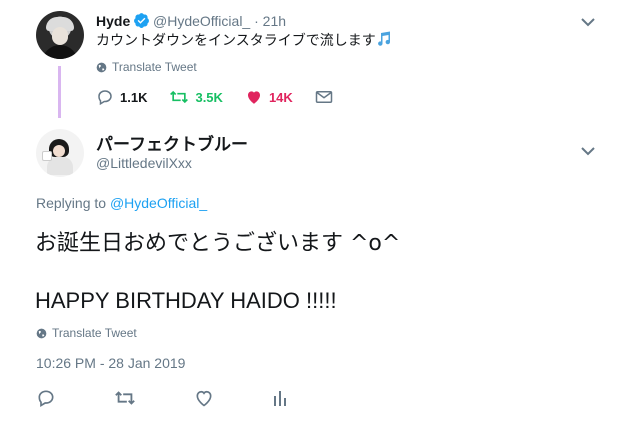  Describe the element at coordinates (158, 203) in the screenshot. I see `replying-to-link: @HydeOfficial_` at that location.